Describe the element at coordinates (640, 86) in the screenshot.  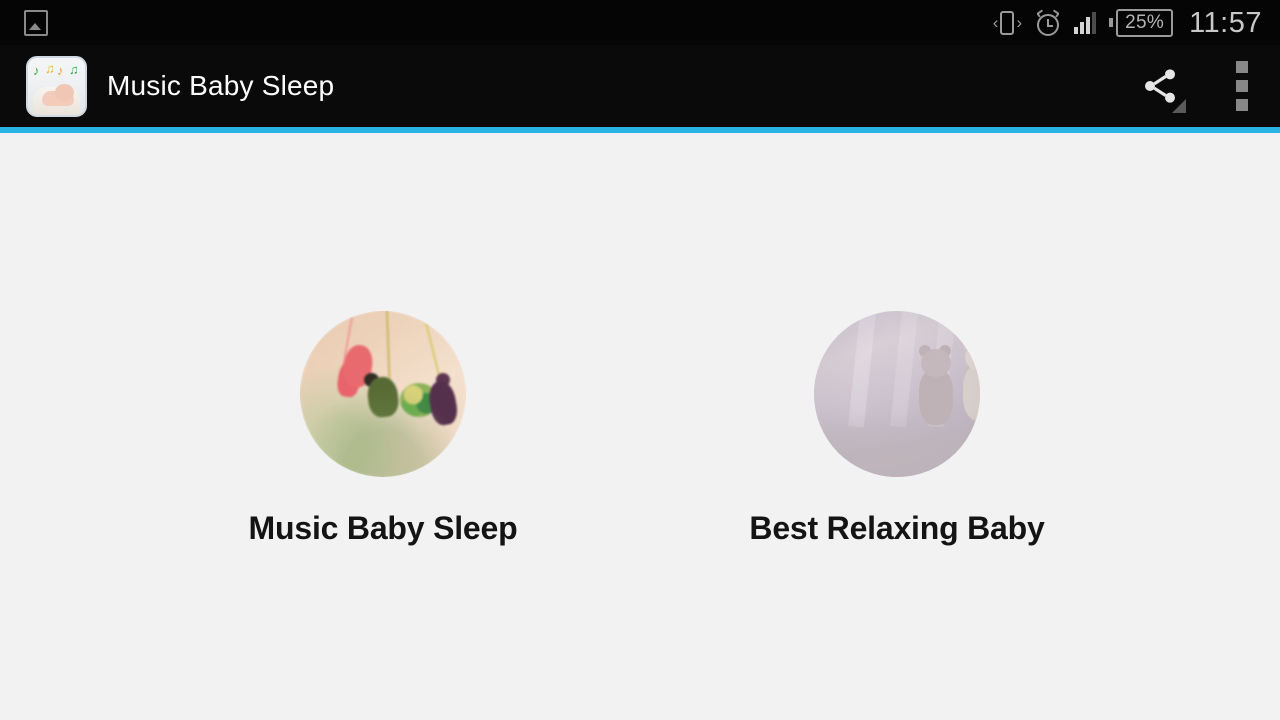
I see `action-bar: ♪ ♫ ♪ ♫ Music Baby Sleep` at that location.